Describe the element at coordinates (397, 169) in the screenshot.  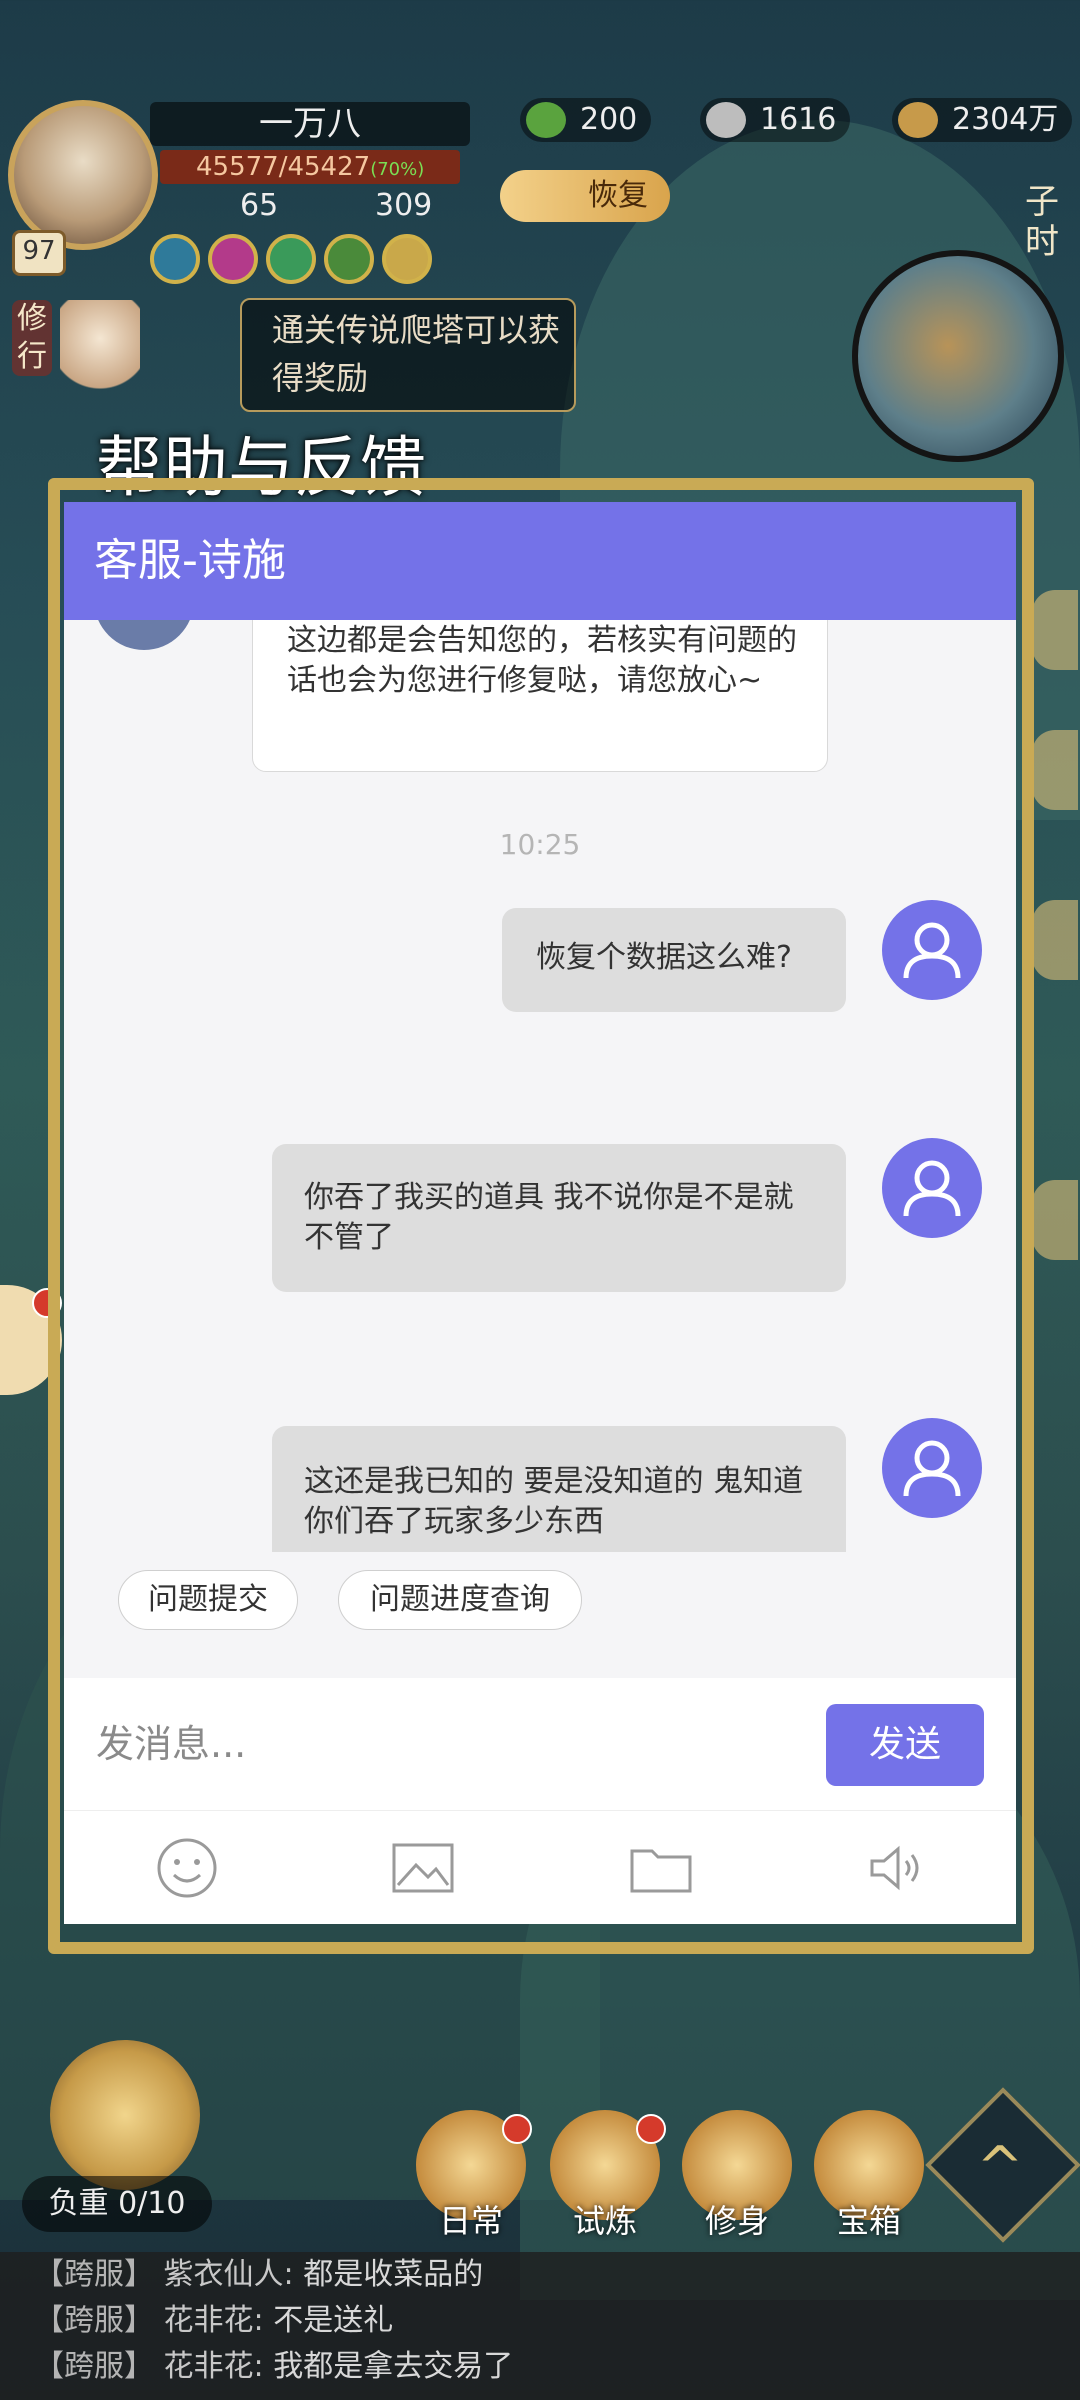
I see `hp-percent: (70%)` at that location.